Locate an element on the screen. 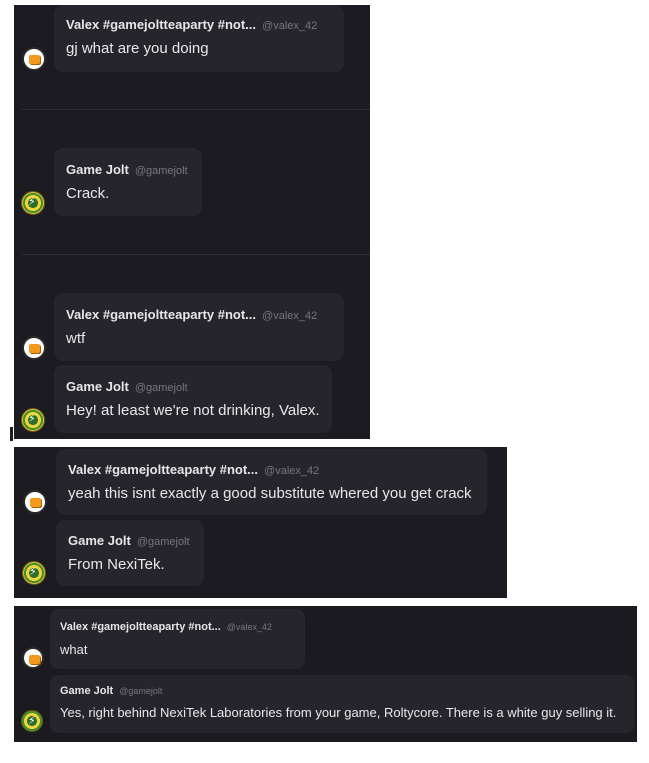 This screenshot has height=763, width=649. message-text: wtf is located at coordinates (76, 338).